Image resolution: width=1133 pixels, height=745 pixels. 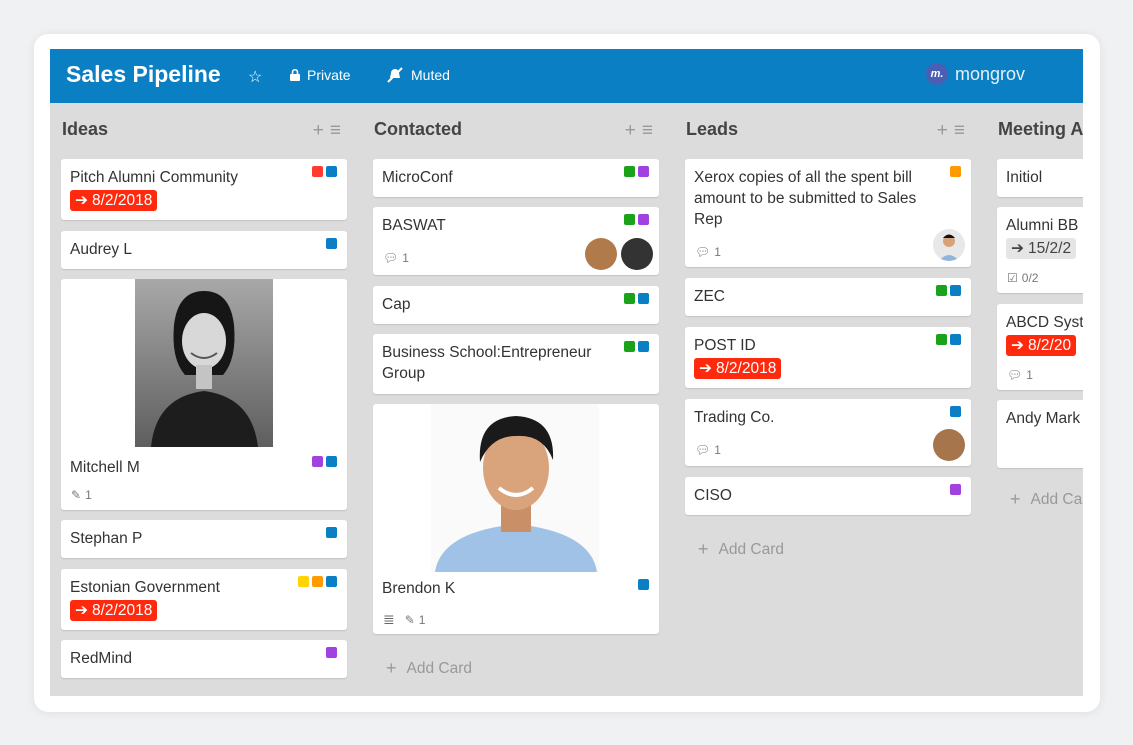 What do you see at coordinates (1030, 278) in the screenshot?
I see `checklist-progress: 0/2` at bounding box center [1030, 278].